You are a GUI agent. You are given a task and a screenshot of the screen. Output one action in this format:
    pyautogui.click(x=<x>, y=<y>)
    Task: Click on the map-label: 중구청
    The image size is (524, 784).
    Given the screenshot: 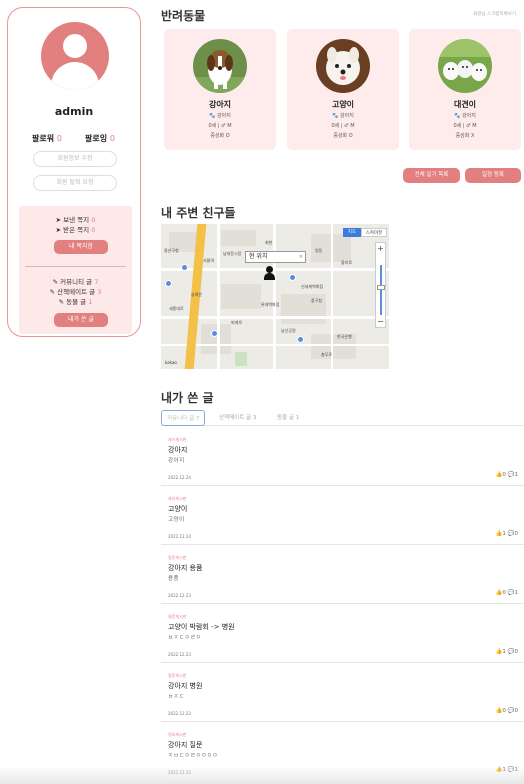 What is the action you would take?
    pyautogui.click(x=317, y=300)
    